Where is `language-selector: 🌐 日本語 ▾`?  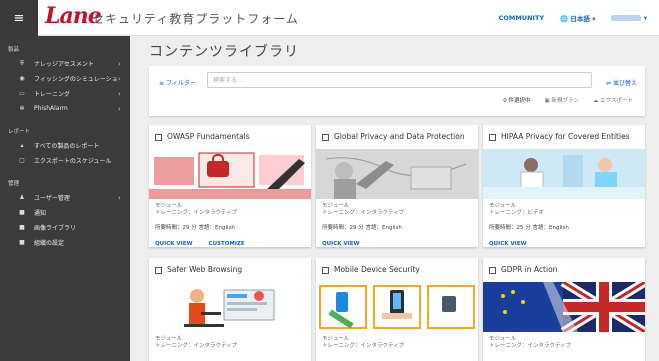 language-selector: 🌐 日本語 ▾ is located at coordinates (577, 18).